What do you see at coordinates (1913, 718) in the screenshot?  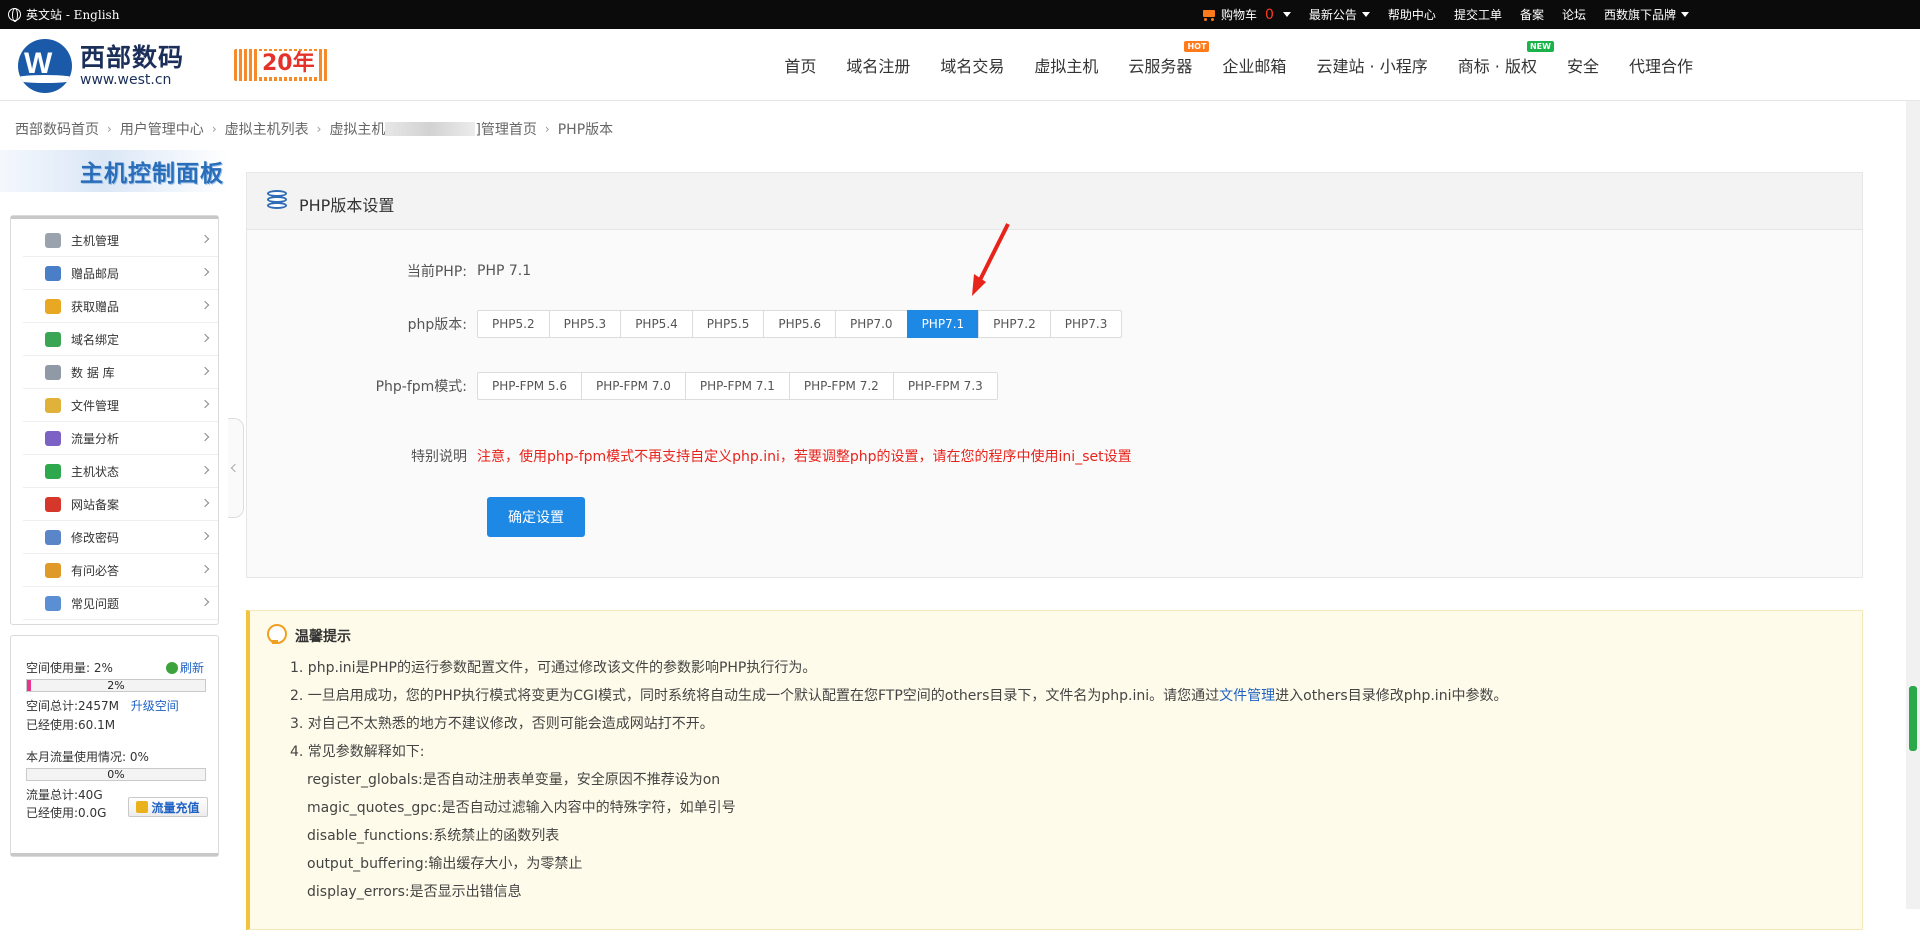 I see `scrollbar-thumb` at bounding box center [1913, 718].